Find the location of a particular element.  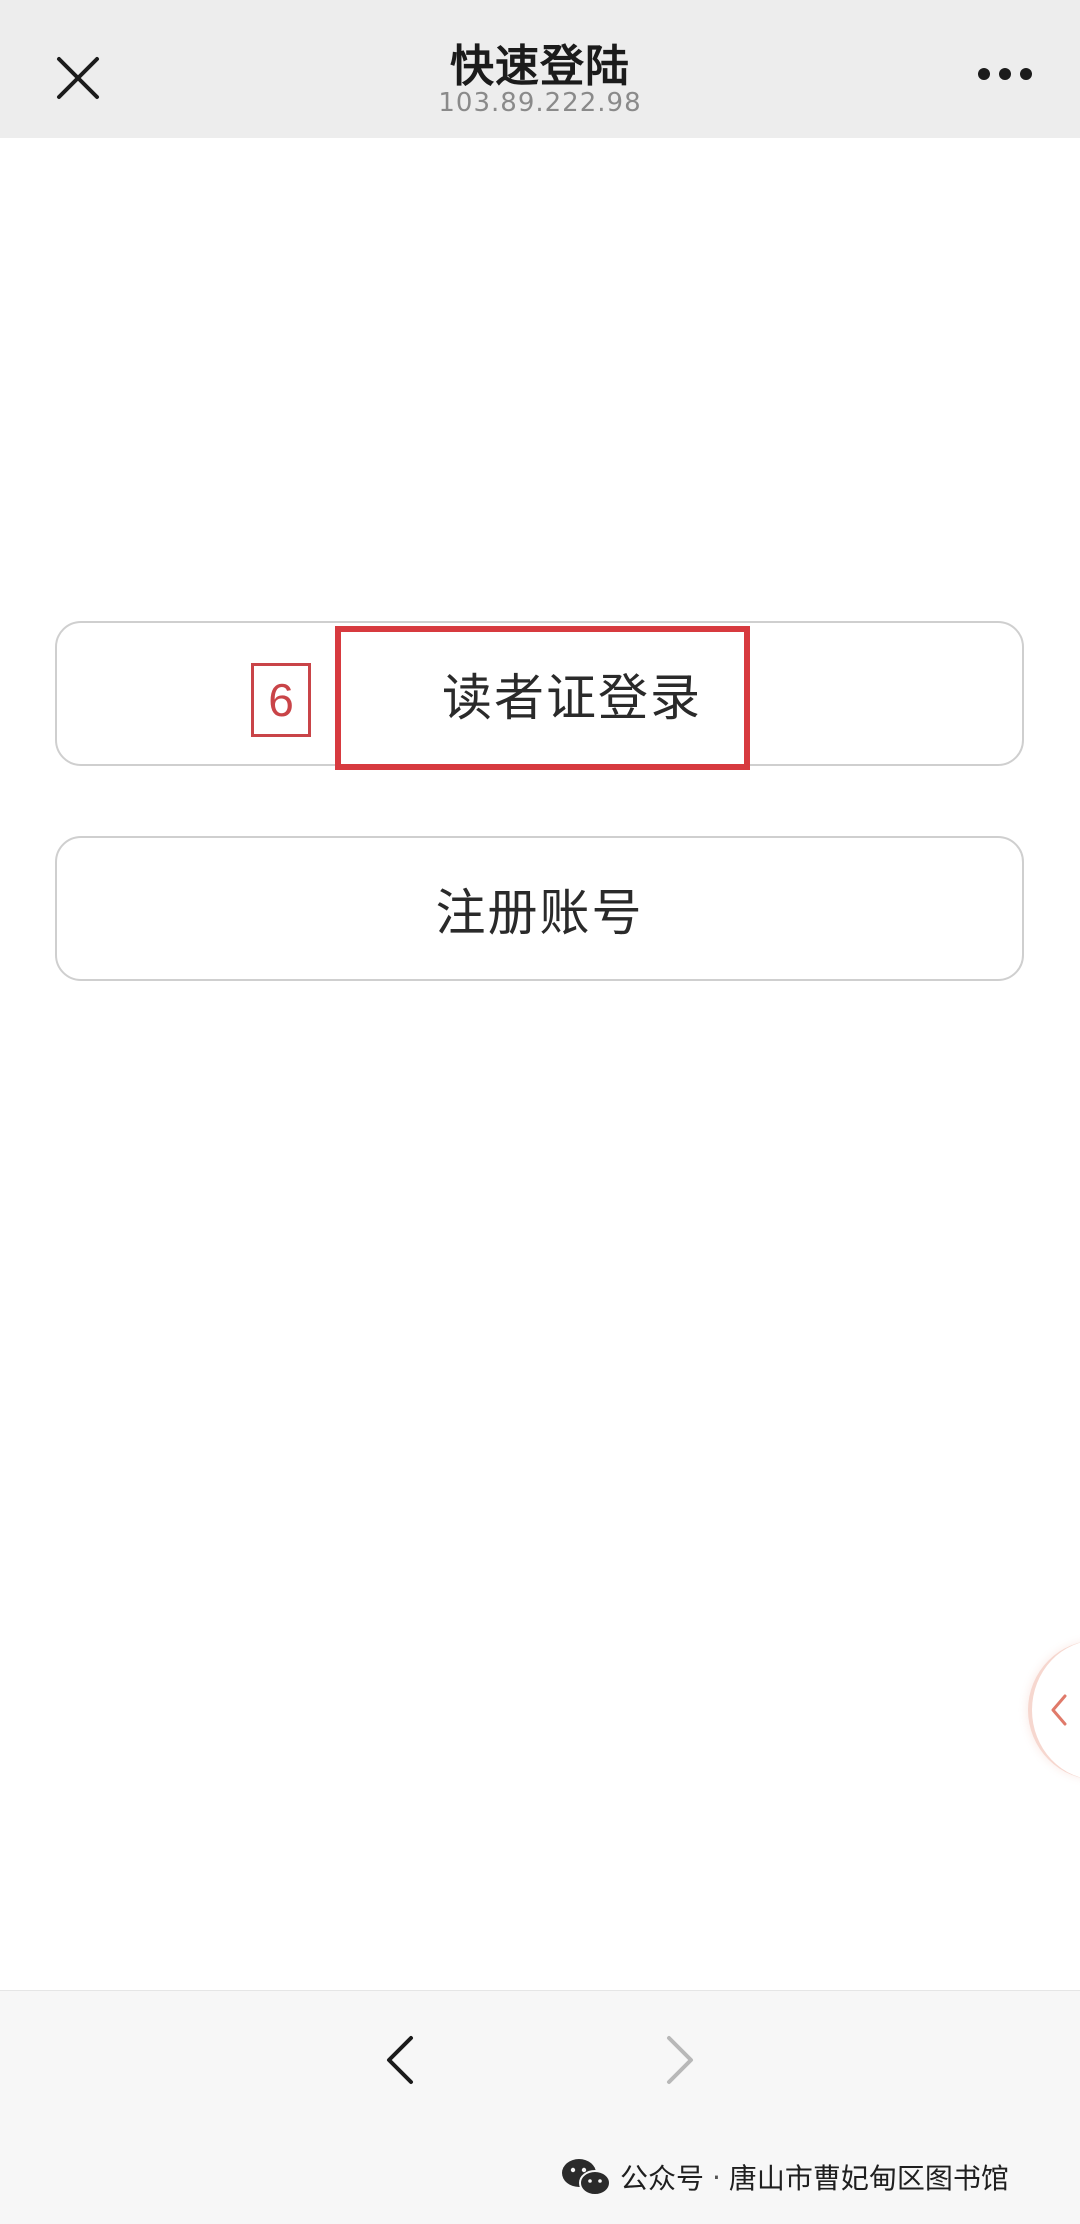

more-button is located at coordinates (1005, 74).